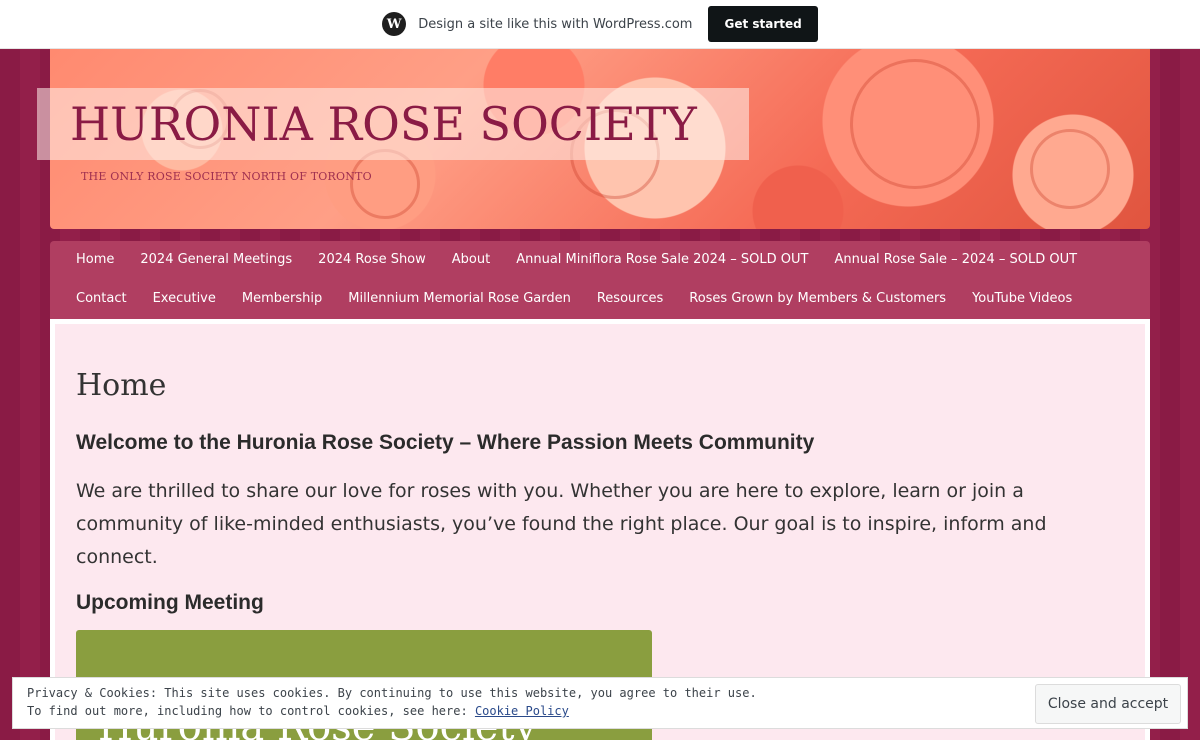 Image resolution: width=1200 pixels, height=740 pixels. I want to click on nav-item-about: About, so click(471, 260).